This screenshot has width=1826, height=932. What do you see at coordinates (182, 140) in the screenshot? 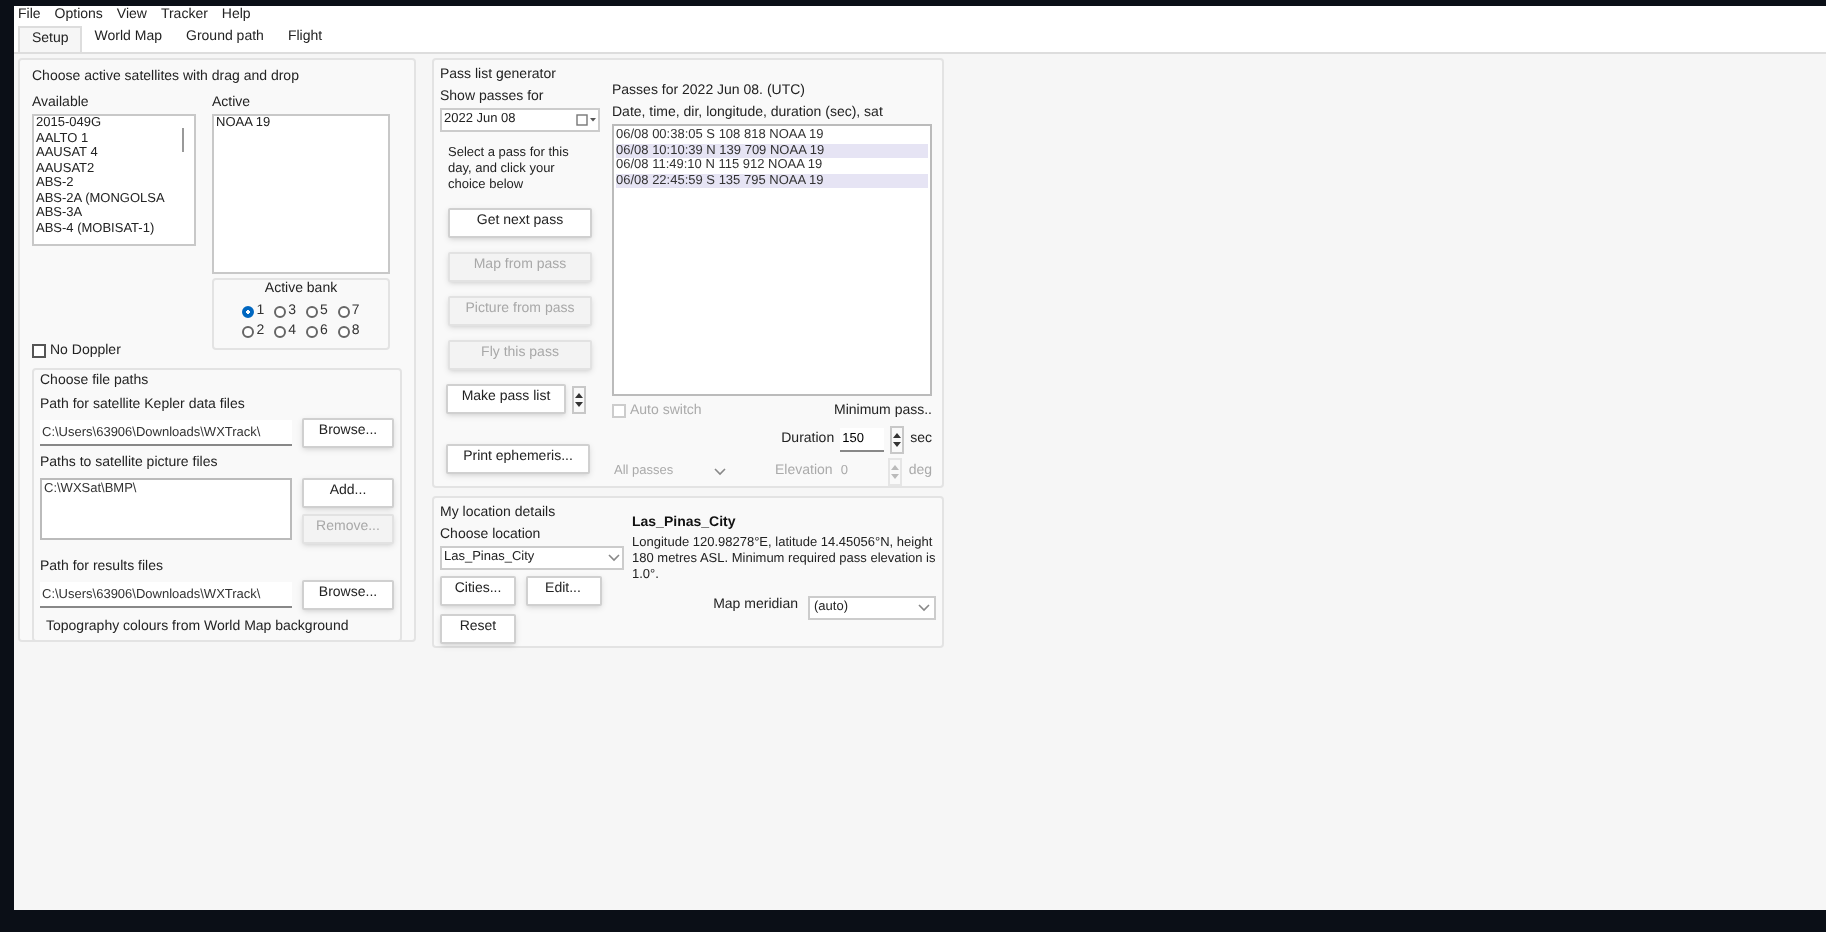
I see `scrollbar-thumb` at bounding box center [182, 140].